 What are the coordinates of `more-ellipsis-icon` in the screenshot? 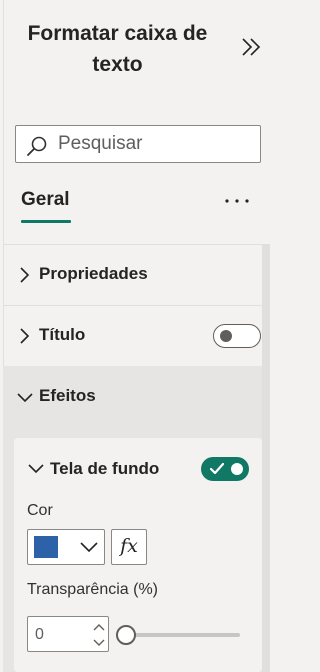 It's located at (237, 201).